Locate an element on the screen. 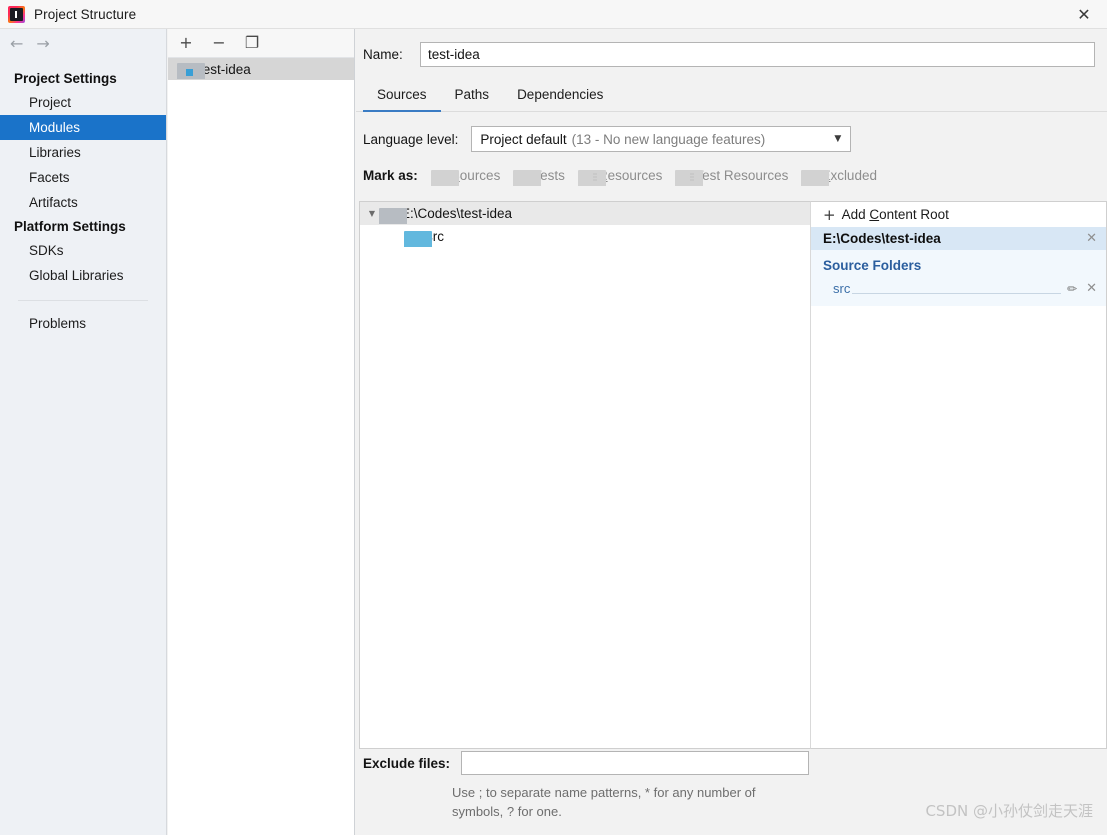 This screenshot has width=1107, height=835. edit-pencil-icon: ✏ is located at coordinates (1072, 289).